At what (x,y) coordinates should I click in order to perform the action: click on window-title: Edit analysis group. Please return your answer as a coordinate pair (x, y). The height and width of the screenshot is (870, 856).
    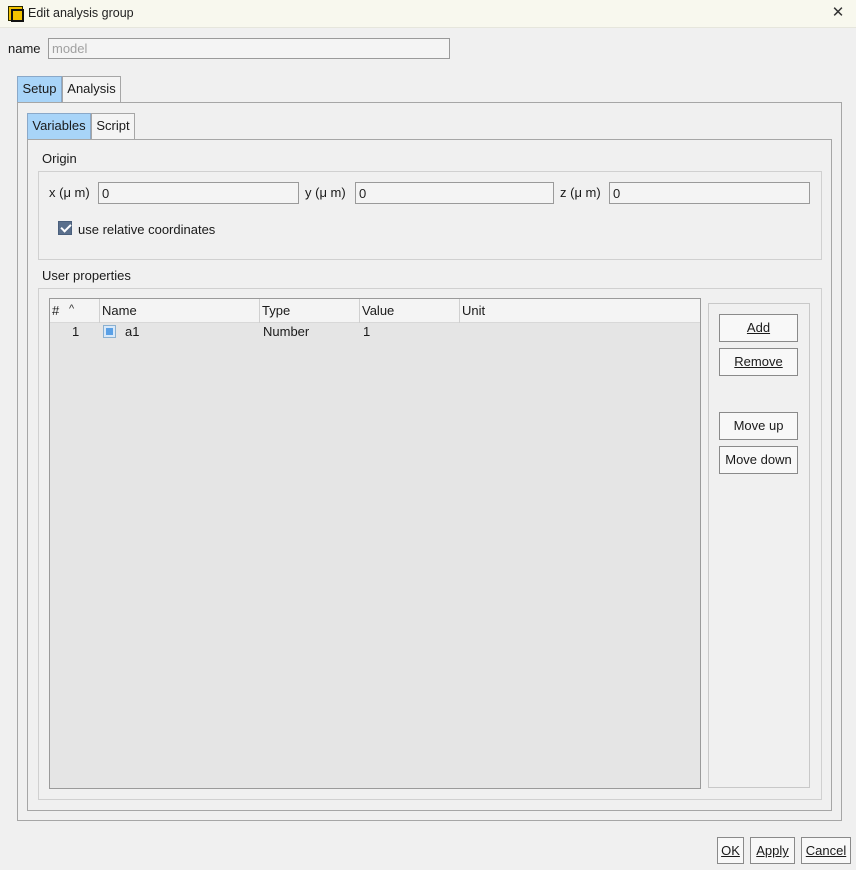
    Looking at the image, I should click on (81, 13).